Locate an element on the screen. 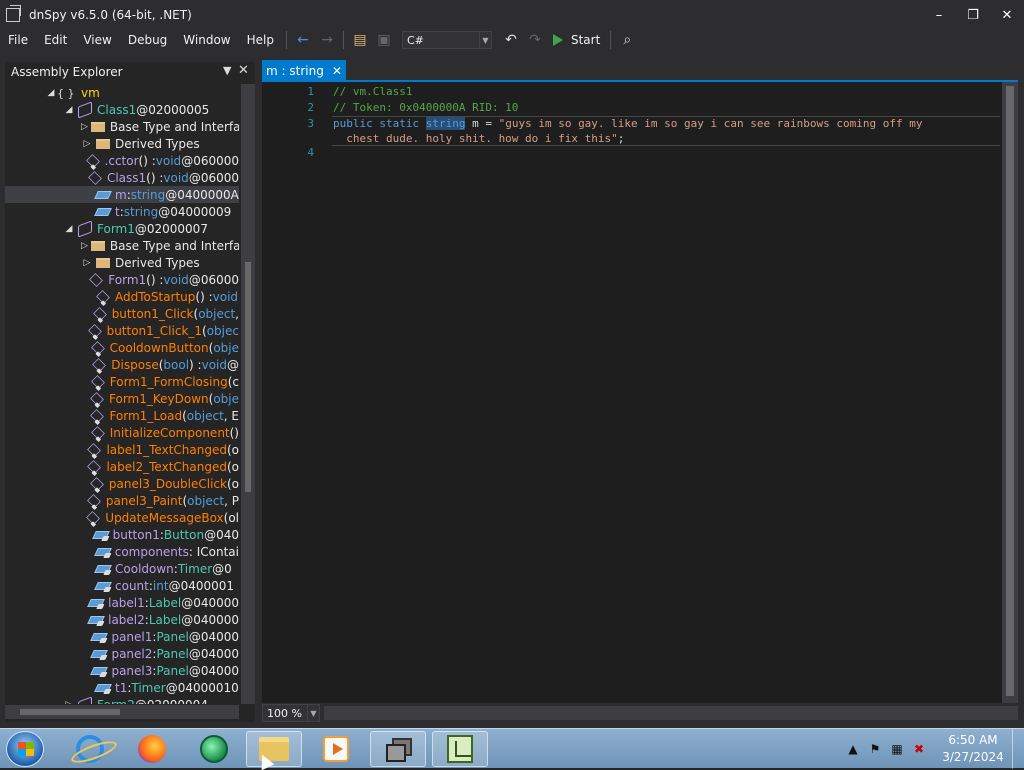  firefox-icon is located at coordinates (152, 749).